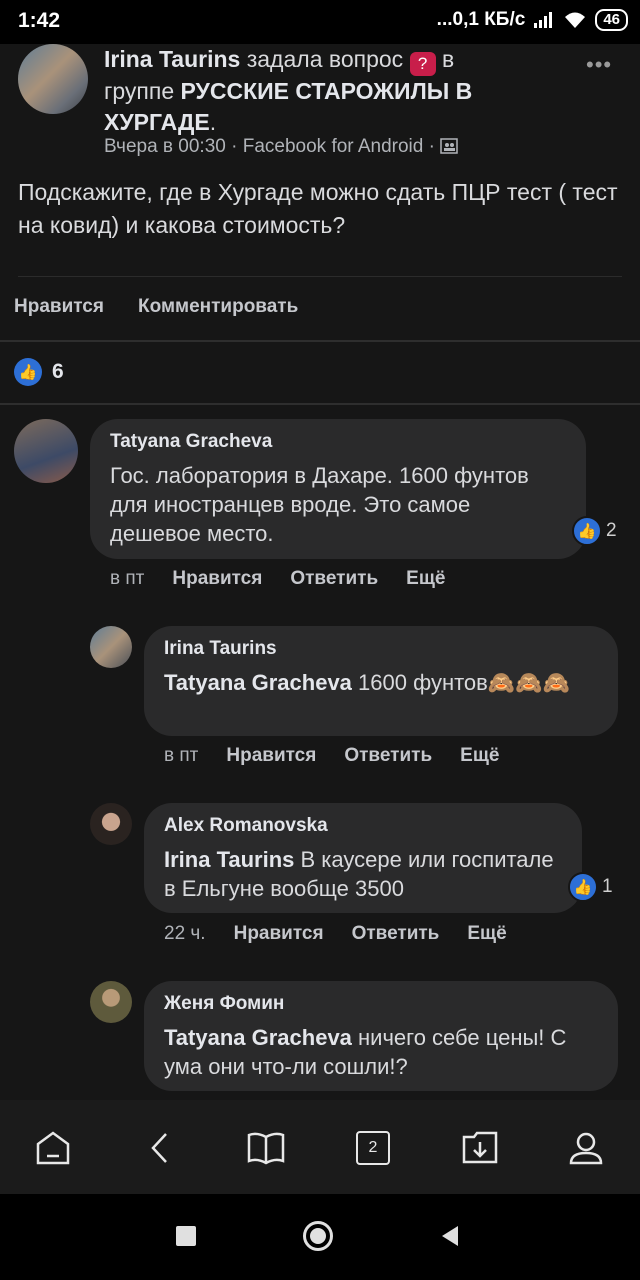 This screenshot has width=640, height=1280. I want to click on comment-reaction-count: 2, so click(611, 530).